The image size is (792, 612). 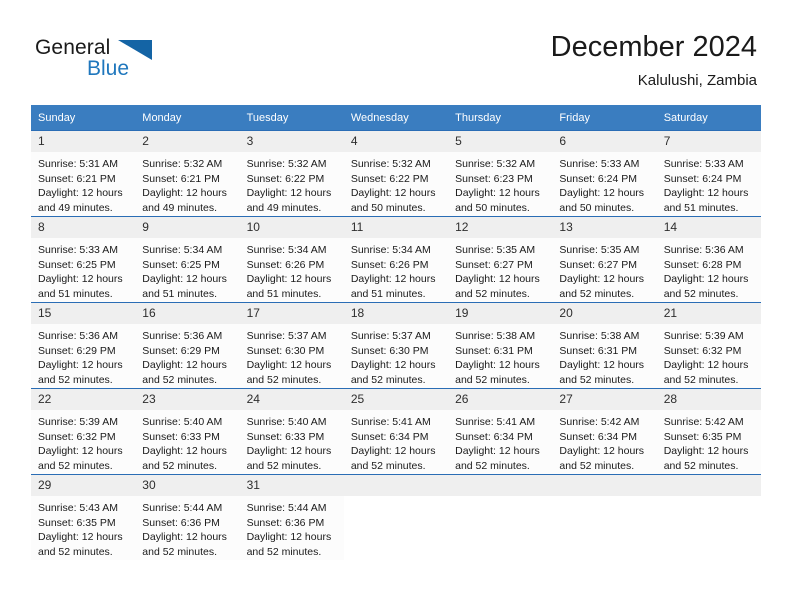 What do you see at coordinates (285, 178) in the screenshot?
I see `sunset-text: Sunset: 6:22 PM` at bounding box center [285, 178].